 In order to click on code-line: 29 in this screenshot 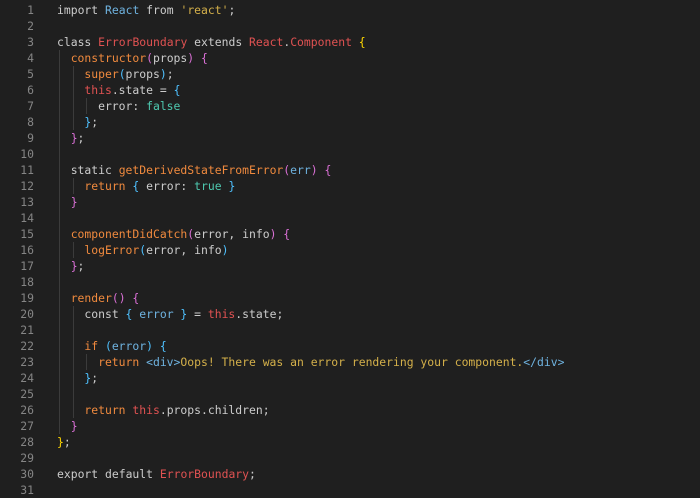, I will do `click(350, 458)`.